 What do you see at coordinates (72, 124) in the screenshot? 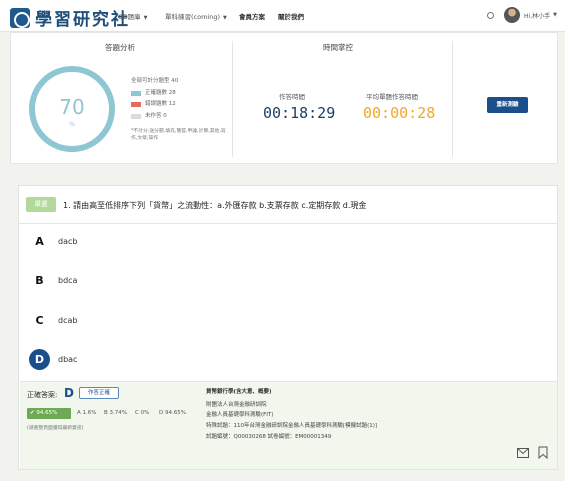
I see `score-unit: %` at bounding box center [72, 124].